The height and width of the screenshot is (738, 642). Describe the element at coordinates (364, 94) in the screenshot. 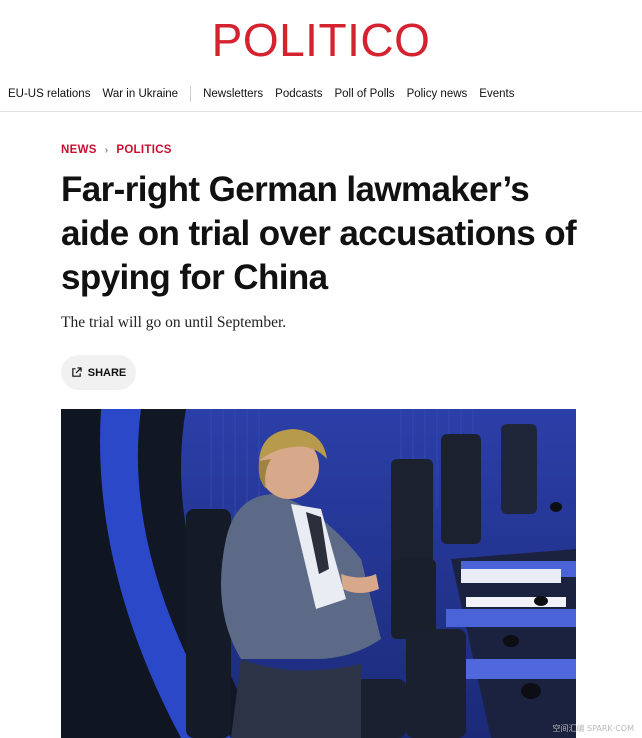

I see `nav-item-poll-of-polls: Poll of Polls` at that location.